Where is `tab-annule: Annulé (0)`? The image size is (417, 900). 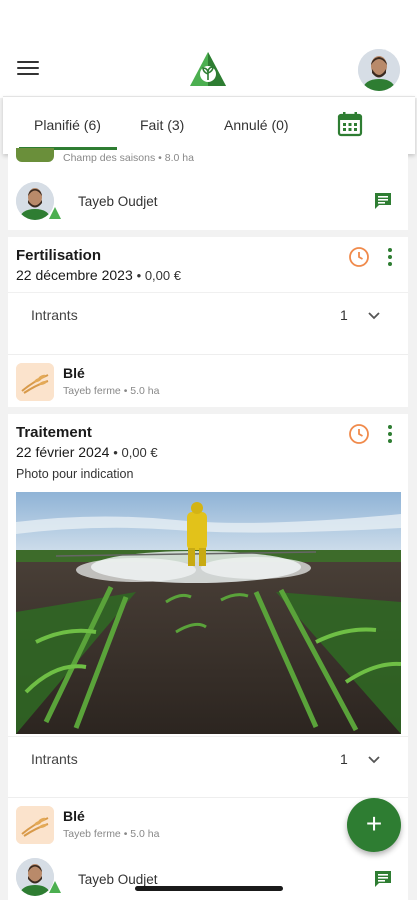
tab-annule: Annulé (0) is located at coordinates (256, 125).